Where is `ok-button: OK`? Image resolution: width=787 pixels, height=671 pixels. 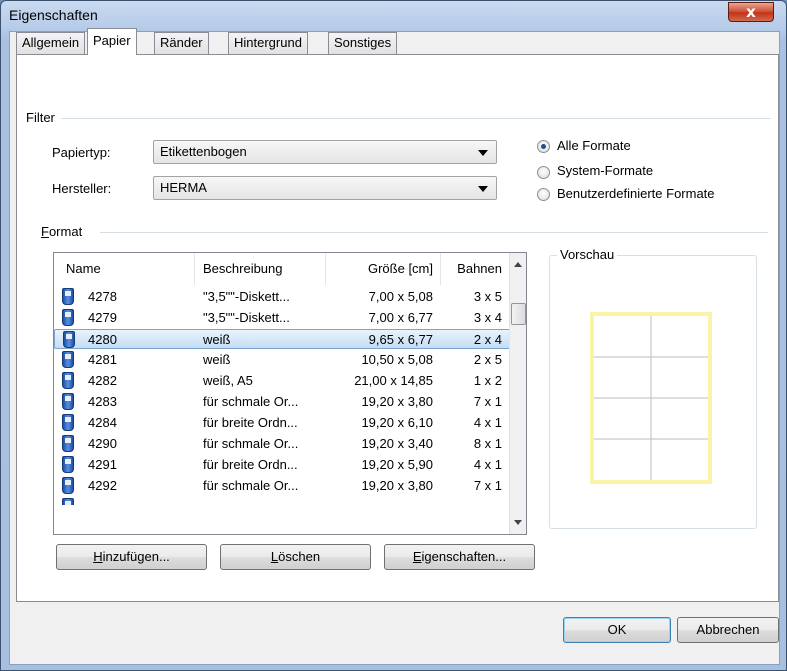 ok-button: OK is located at coordinates (617, 630).